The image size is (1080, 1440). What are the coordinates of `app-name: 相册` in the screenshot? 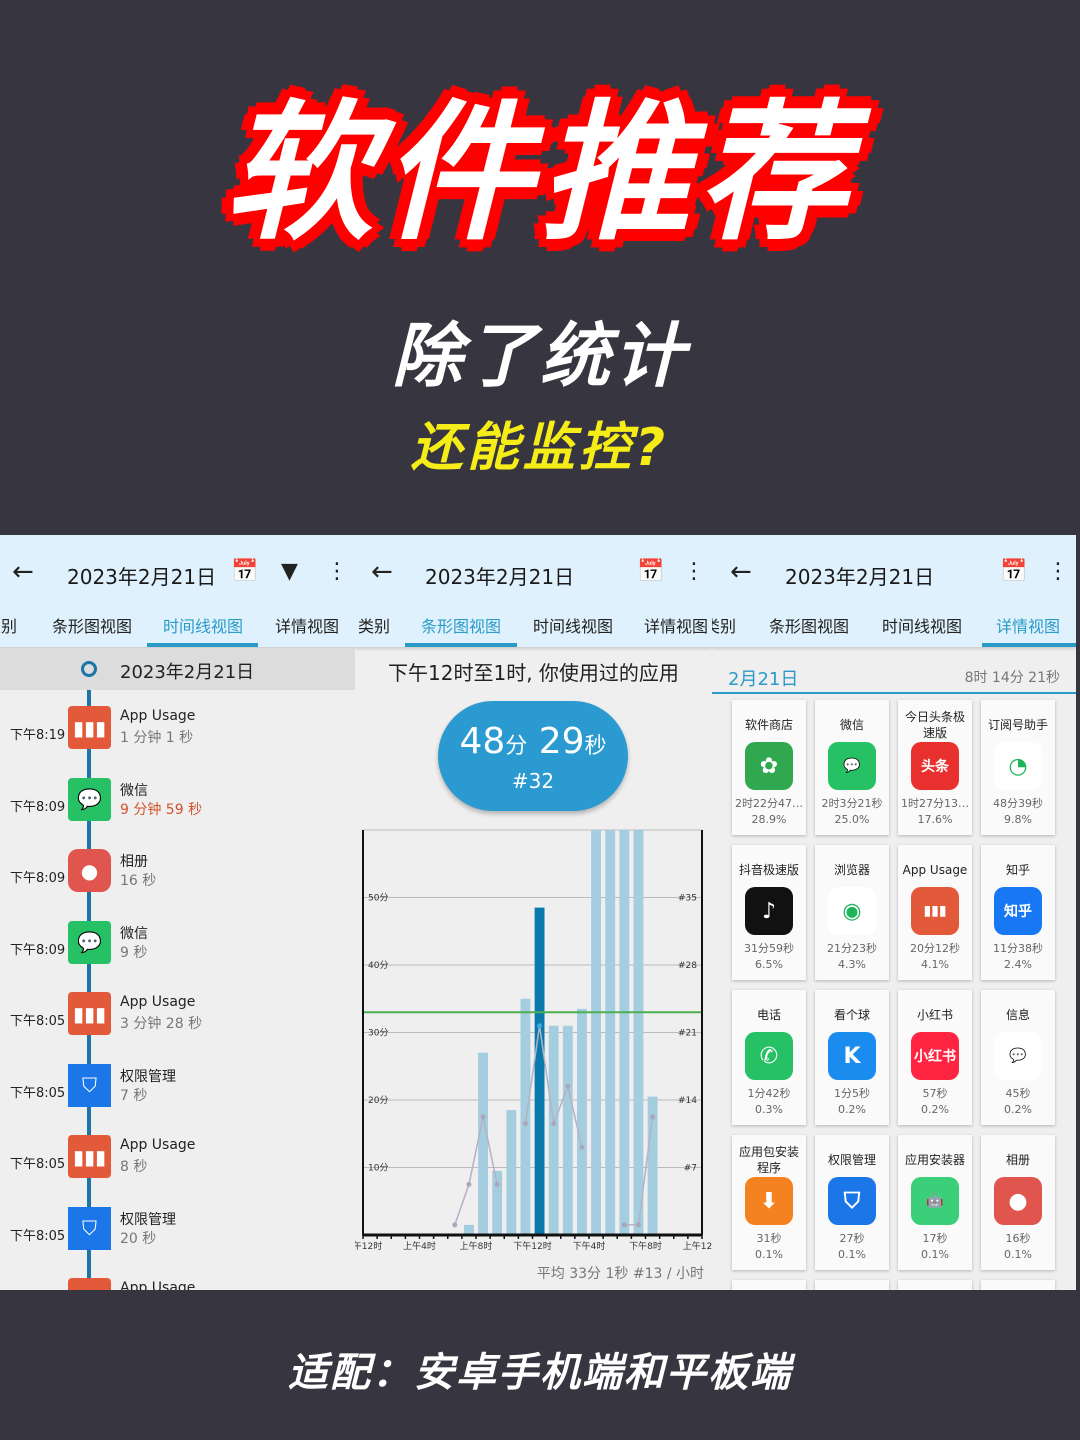 It's located at (1017, 1160).